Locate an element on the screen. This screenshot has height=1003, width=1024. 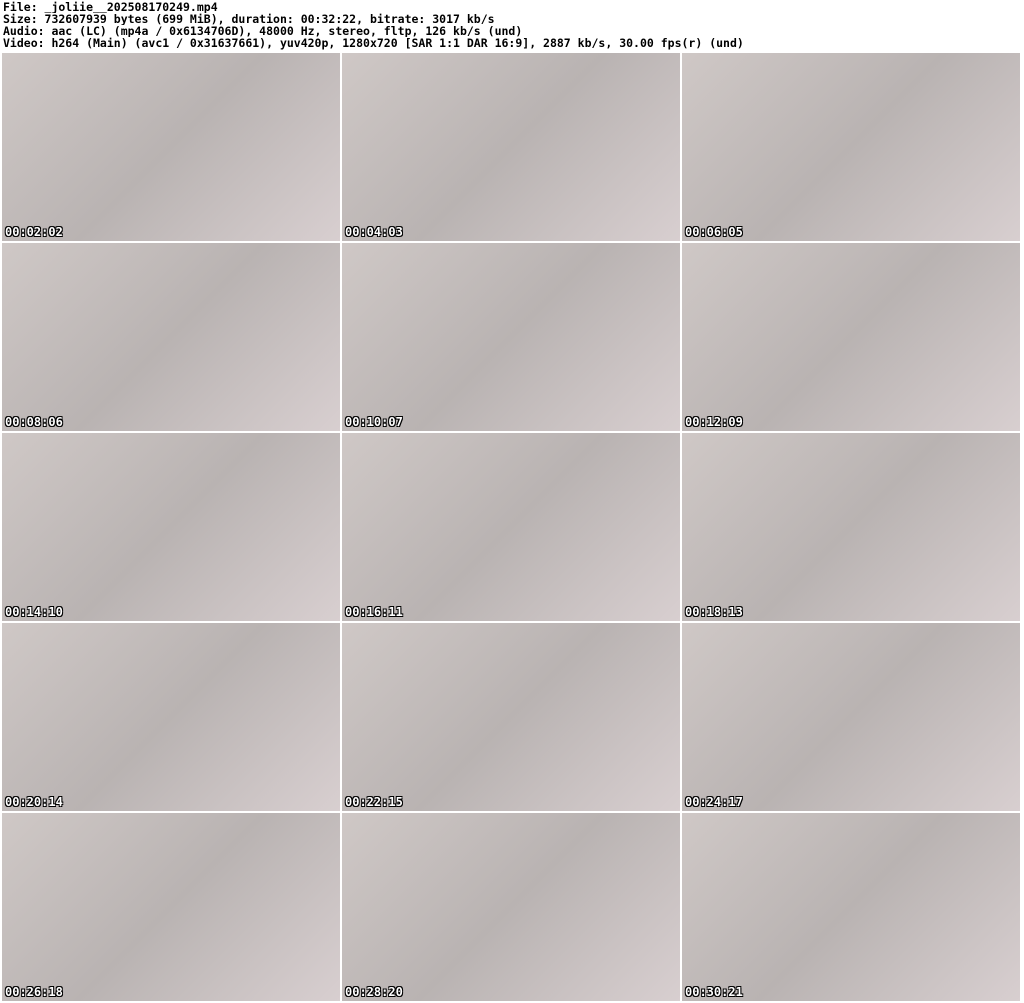
video-frame-thumbnail: 00:06:05 is located at coordinates (851, 147).